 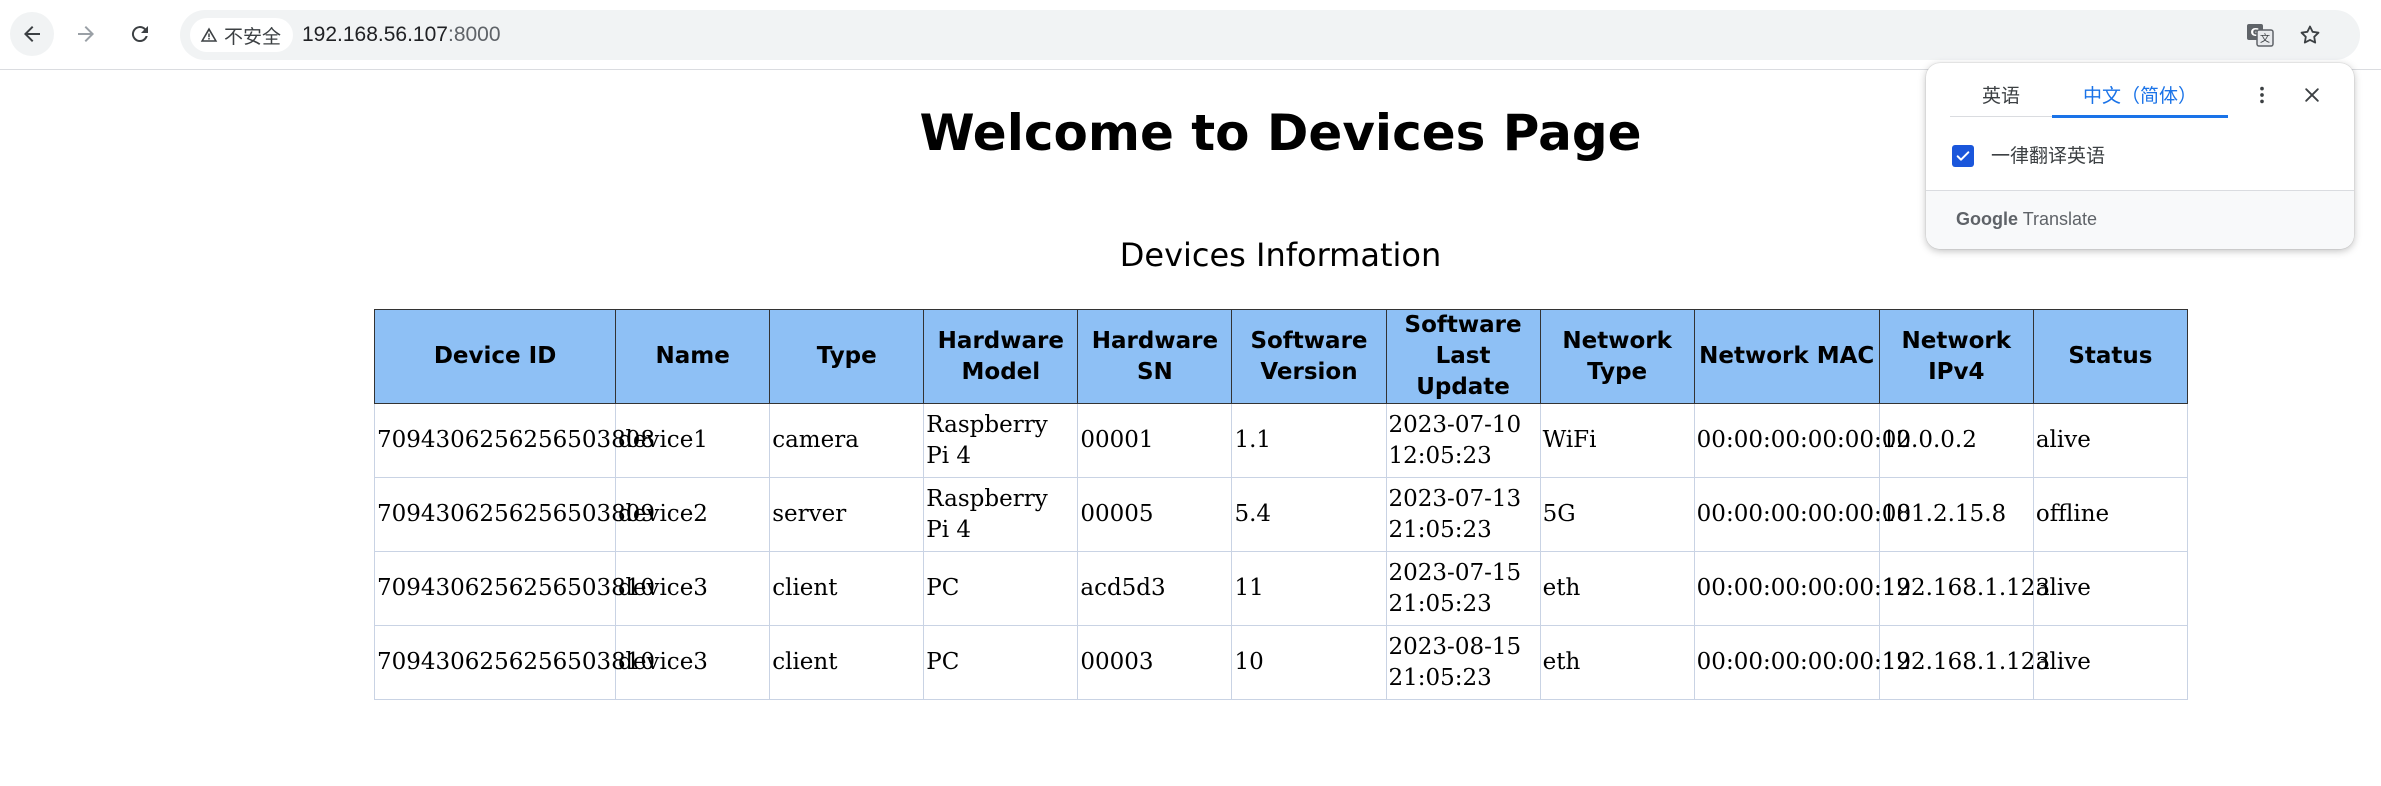 I want to click on col-header-network-type: Network Type, so click(x=1617, y=356).